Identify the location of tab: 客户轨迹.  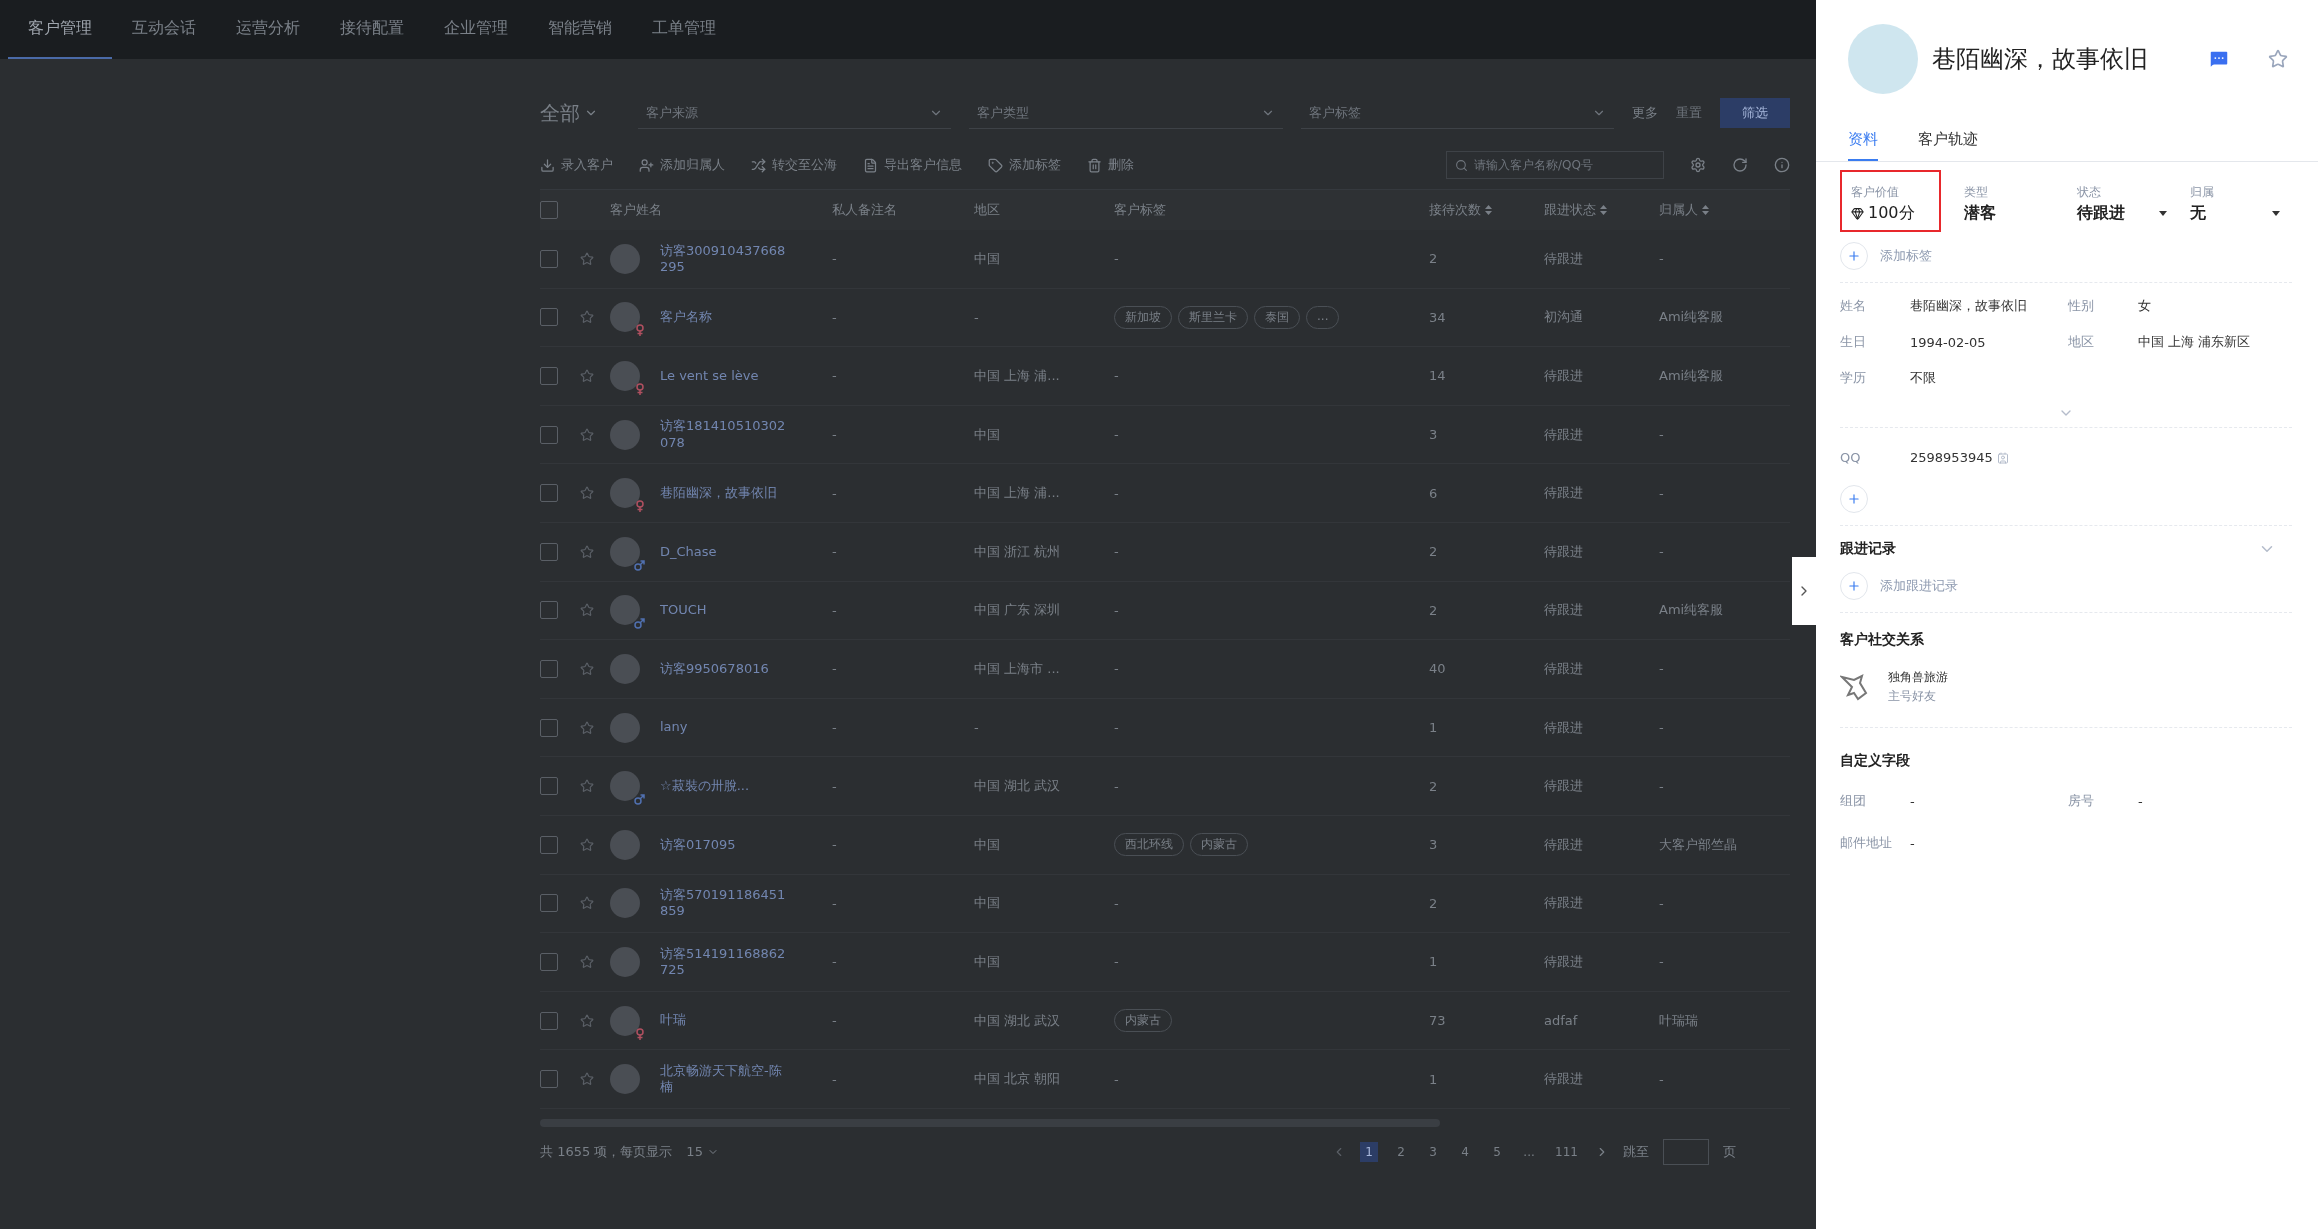
(1948, 141).